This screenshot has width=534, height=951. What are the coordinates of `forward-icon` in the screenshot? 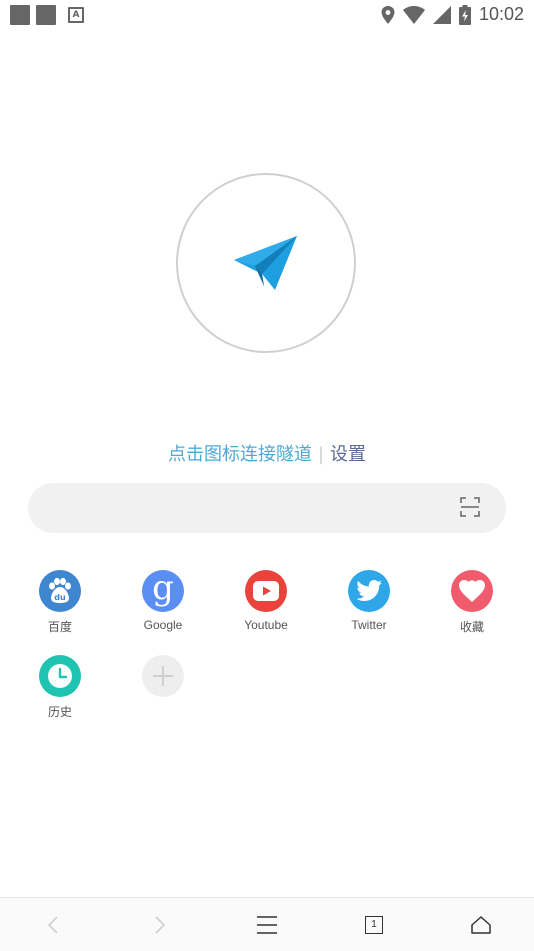 It's located at (160, 924).